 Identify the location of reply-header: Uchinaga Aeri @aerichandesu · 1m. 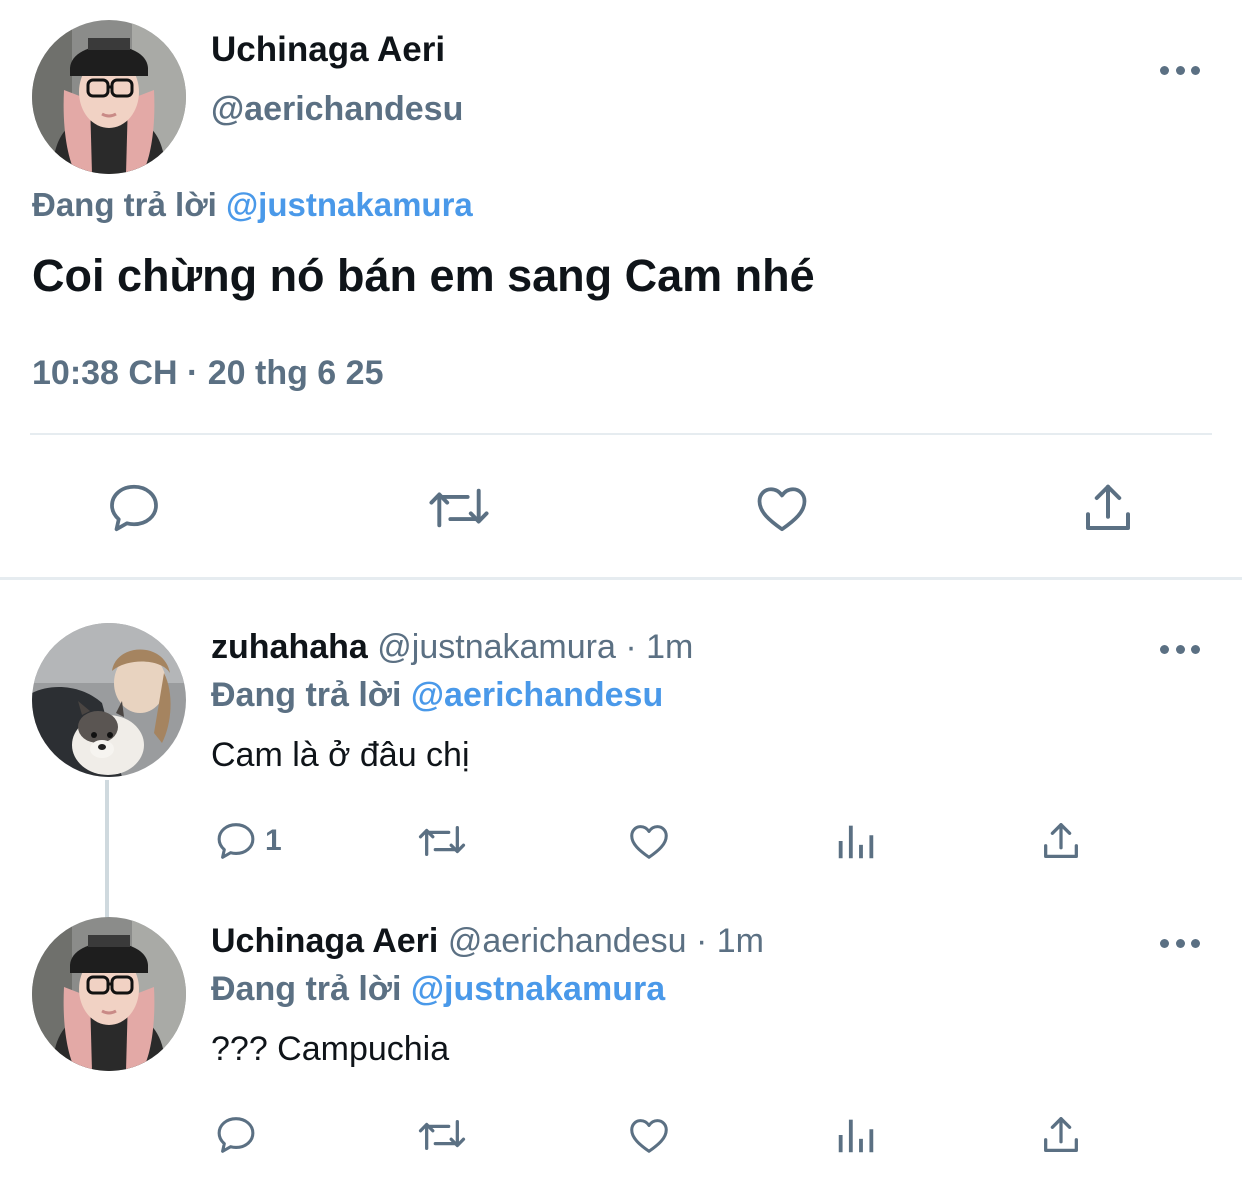
(487, 941).